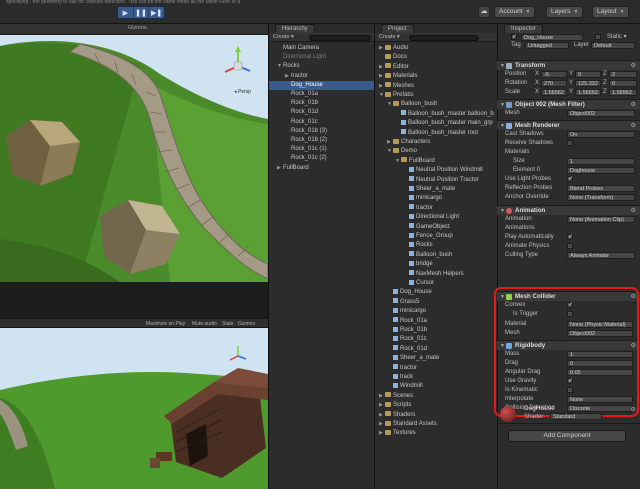 The width and height of the screenshot is (640, 489). What do you see at coordinates (436, 349) in the screenshot?
I see `project-item: Rock_01d` at bounding box center [436, 349].